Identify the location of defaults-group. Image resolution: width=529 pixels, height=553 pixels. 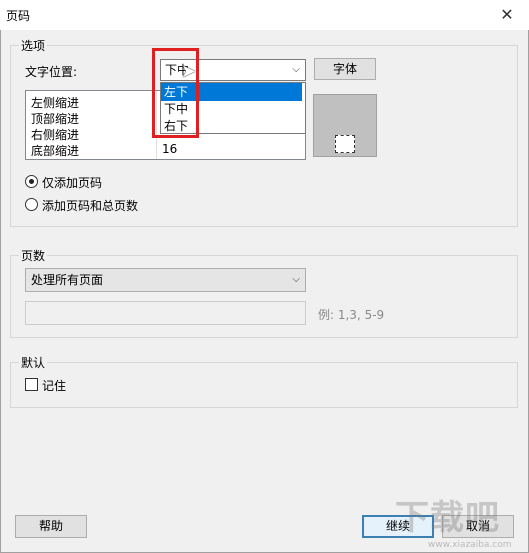
(264, 385).